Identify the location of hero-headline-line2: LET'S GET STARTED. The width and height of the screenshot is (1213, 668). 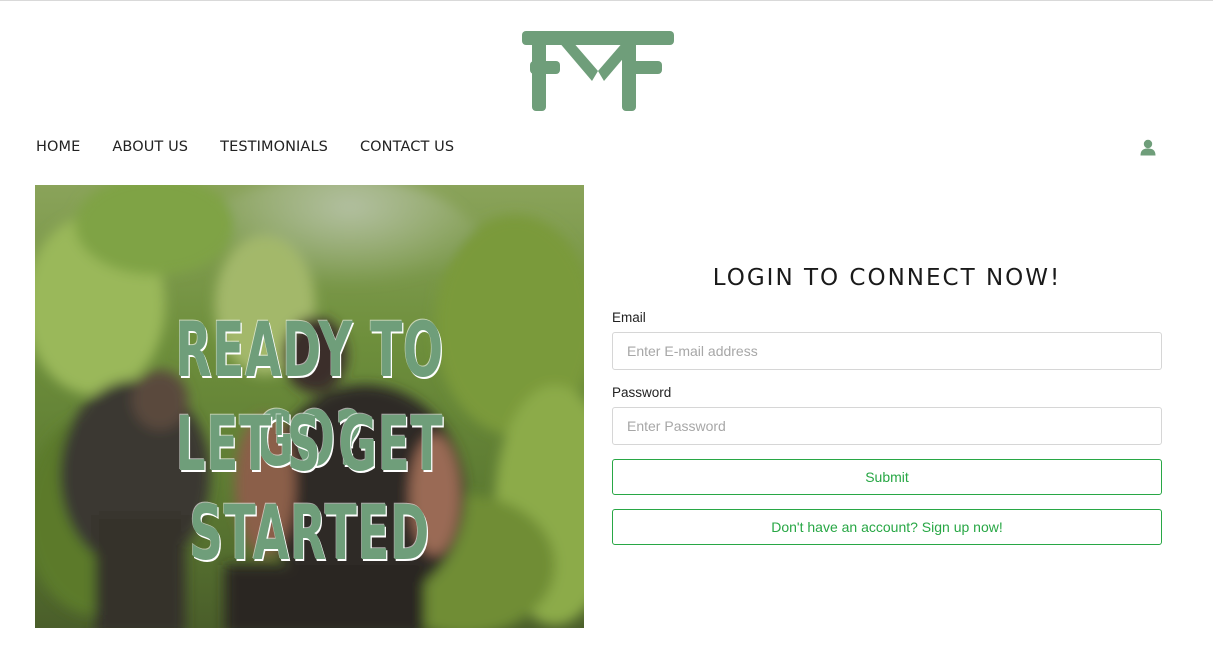
(309, 488).